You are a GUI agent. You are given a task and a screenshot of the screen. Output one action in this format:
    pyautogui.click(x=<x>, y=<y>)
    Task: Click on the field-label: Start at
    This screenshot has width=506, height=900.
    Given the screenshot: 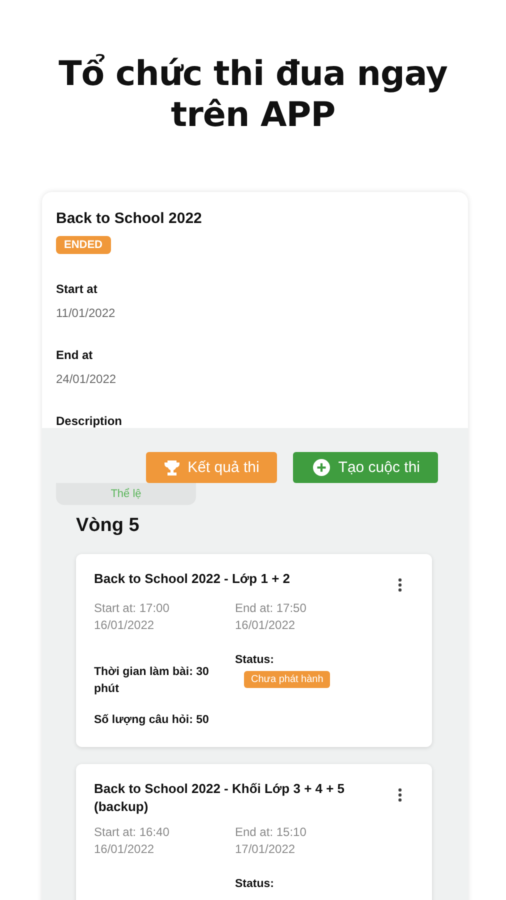 What is the action you would take?
    pyautogui.click(x=77, y=289)
    